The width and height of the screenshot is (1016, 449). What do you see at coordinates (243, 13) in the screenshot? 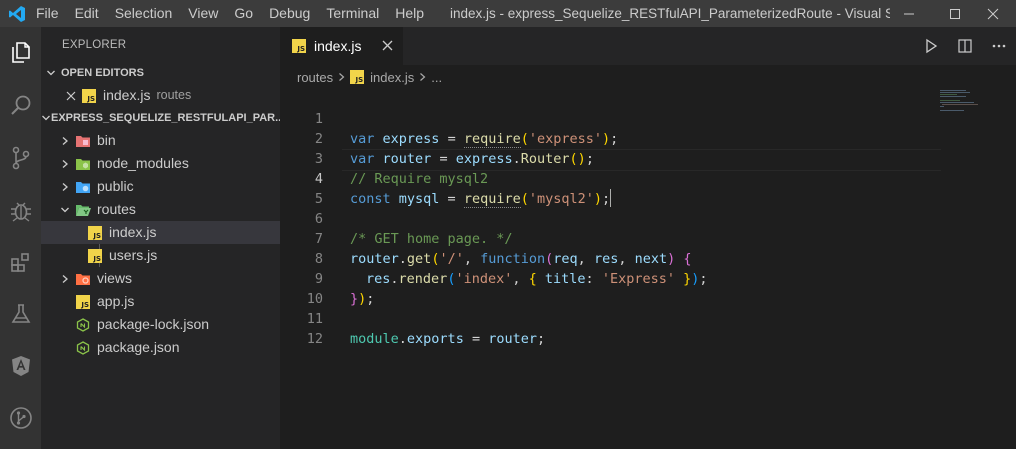
I see `menu-go: Go` at bounding box center [243, 13].